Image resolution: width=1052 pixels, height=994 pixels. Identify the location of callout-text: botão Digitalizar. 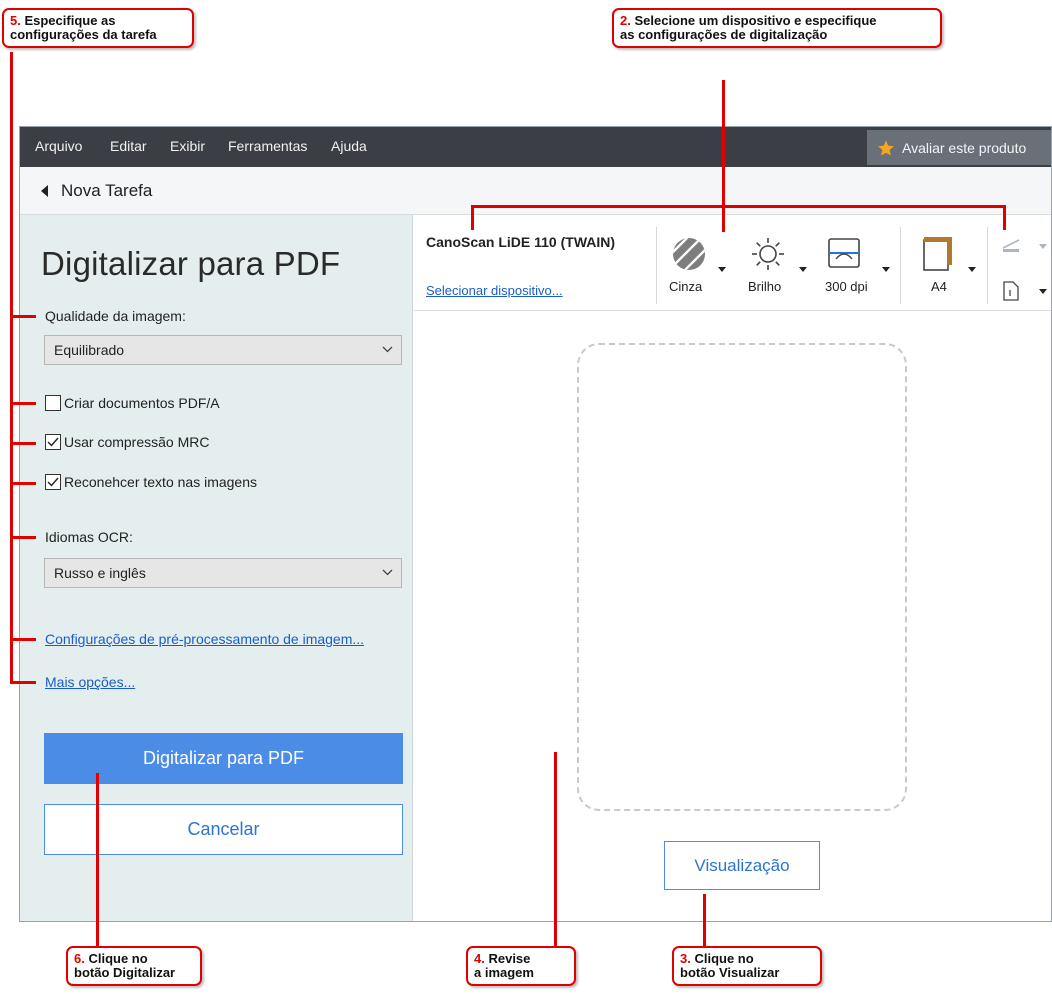
(125, 972).